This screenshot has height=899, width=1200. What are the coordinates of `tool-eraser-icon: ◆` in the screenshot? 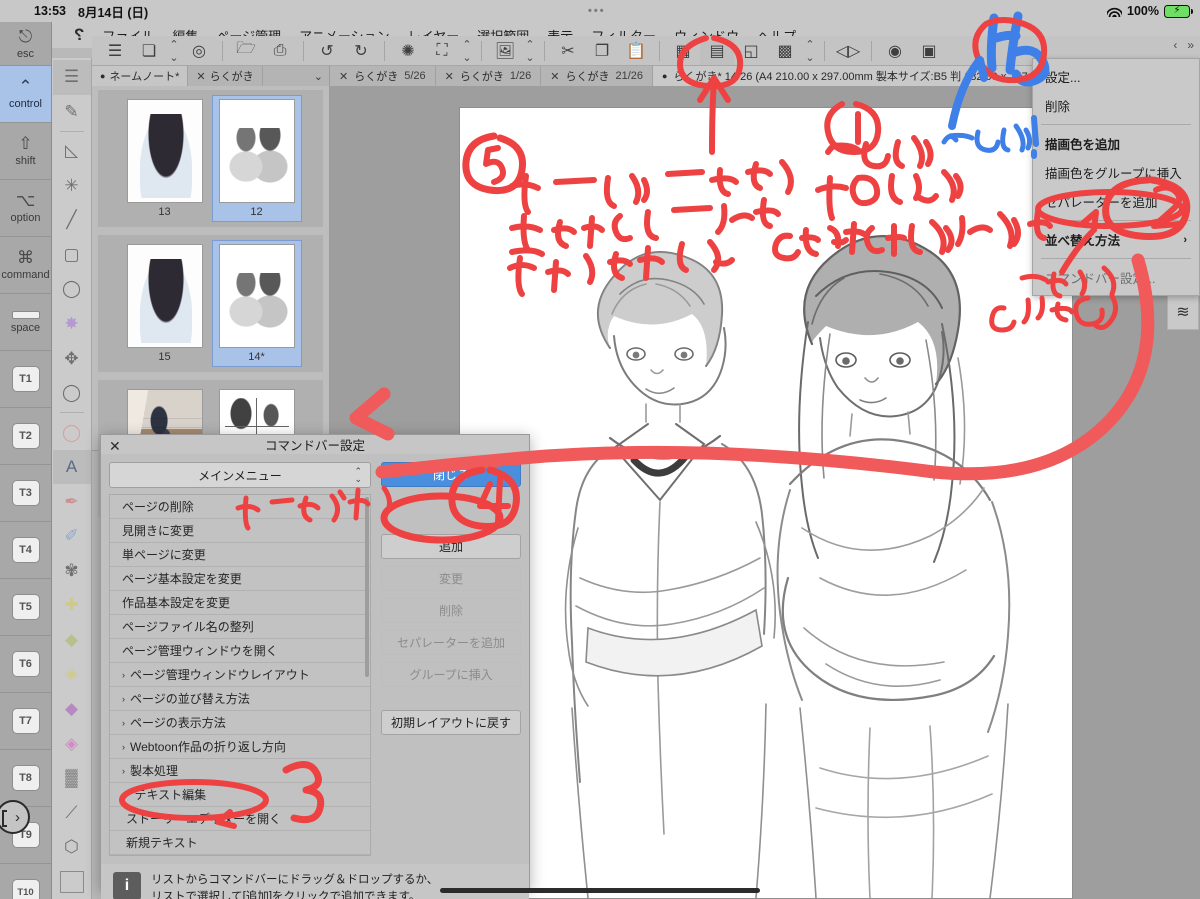 It's located at (72, 640).